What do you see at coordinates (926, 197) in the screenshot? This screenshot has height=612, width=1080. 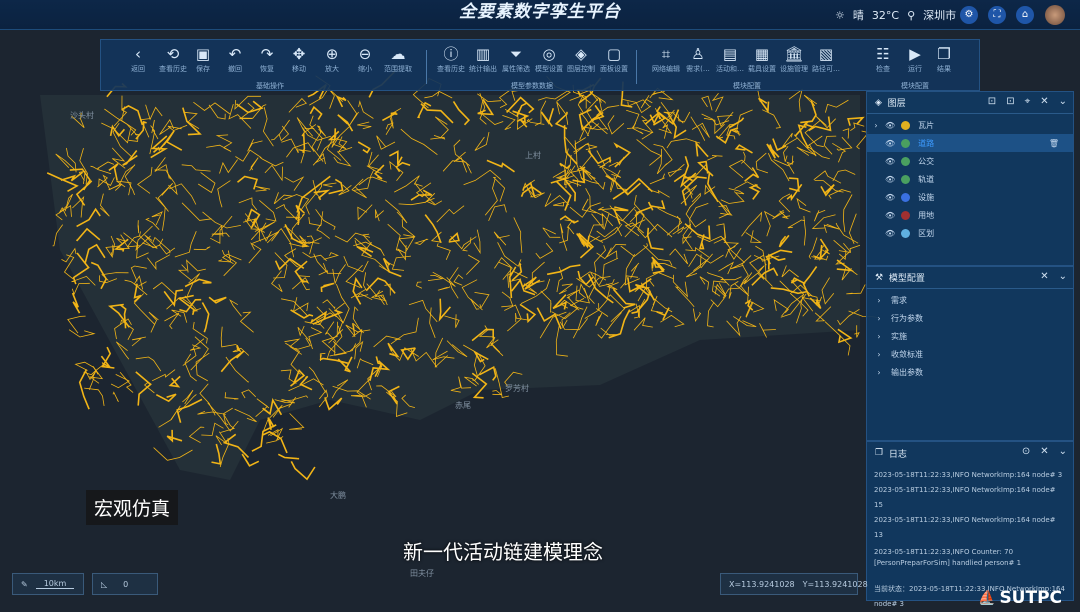 I see `layer-label: 设施` at bounding box center [926, 197].